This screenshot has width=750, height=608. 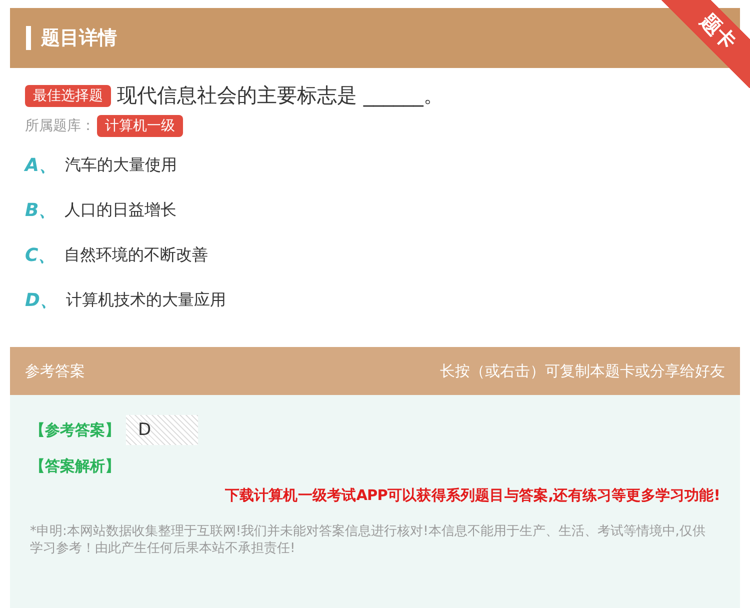 What do you see at coordinates (40, 255) in the screenshot?
I see `option-letter: C、` at bounding box center [40, 255].